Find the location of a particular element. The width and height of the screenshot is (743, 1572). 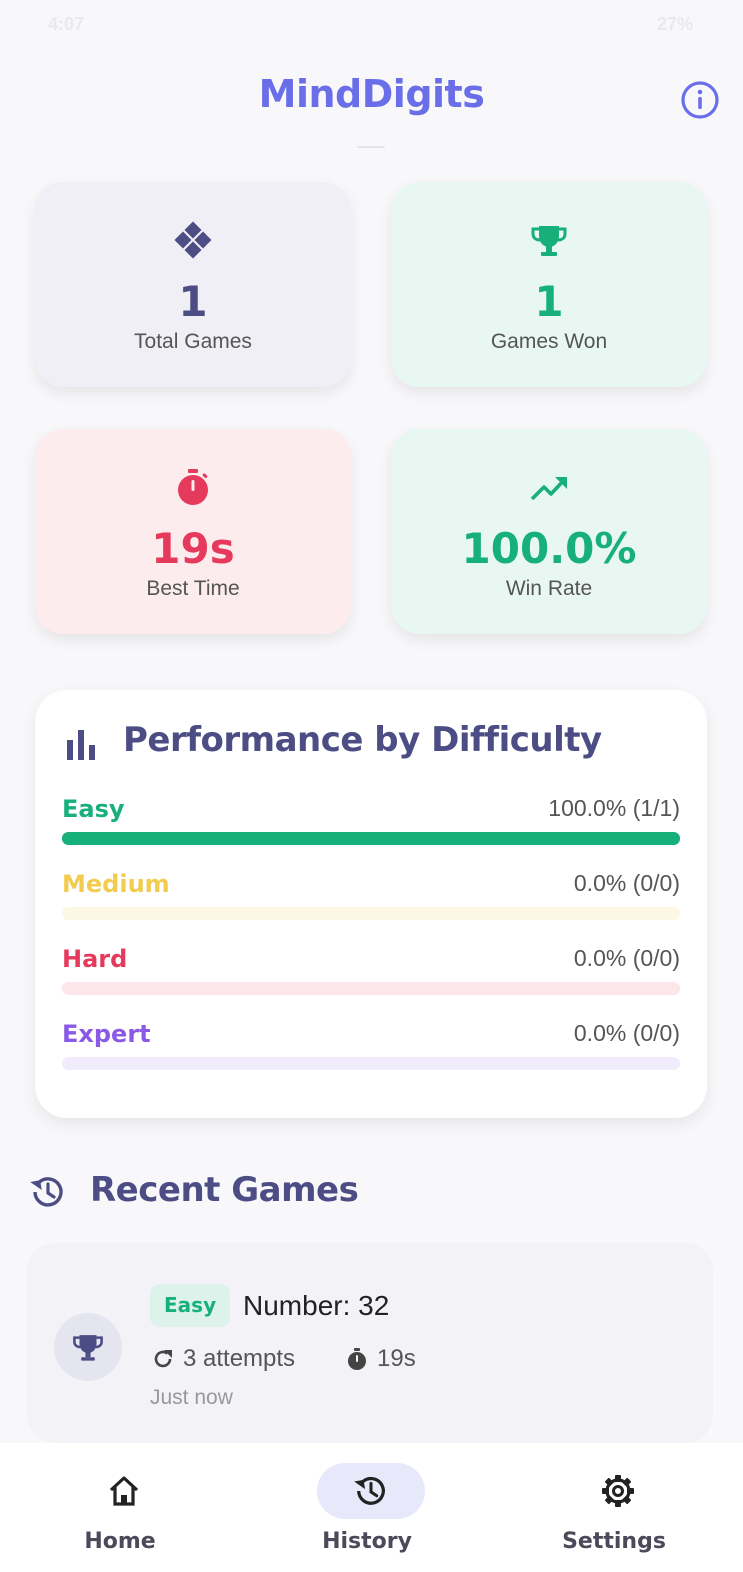

game-time: 19s is located at coordinates (396, 1358).